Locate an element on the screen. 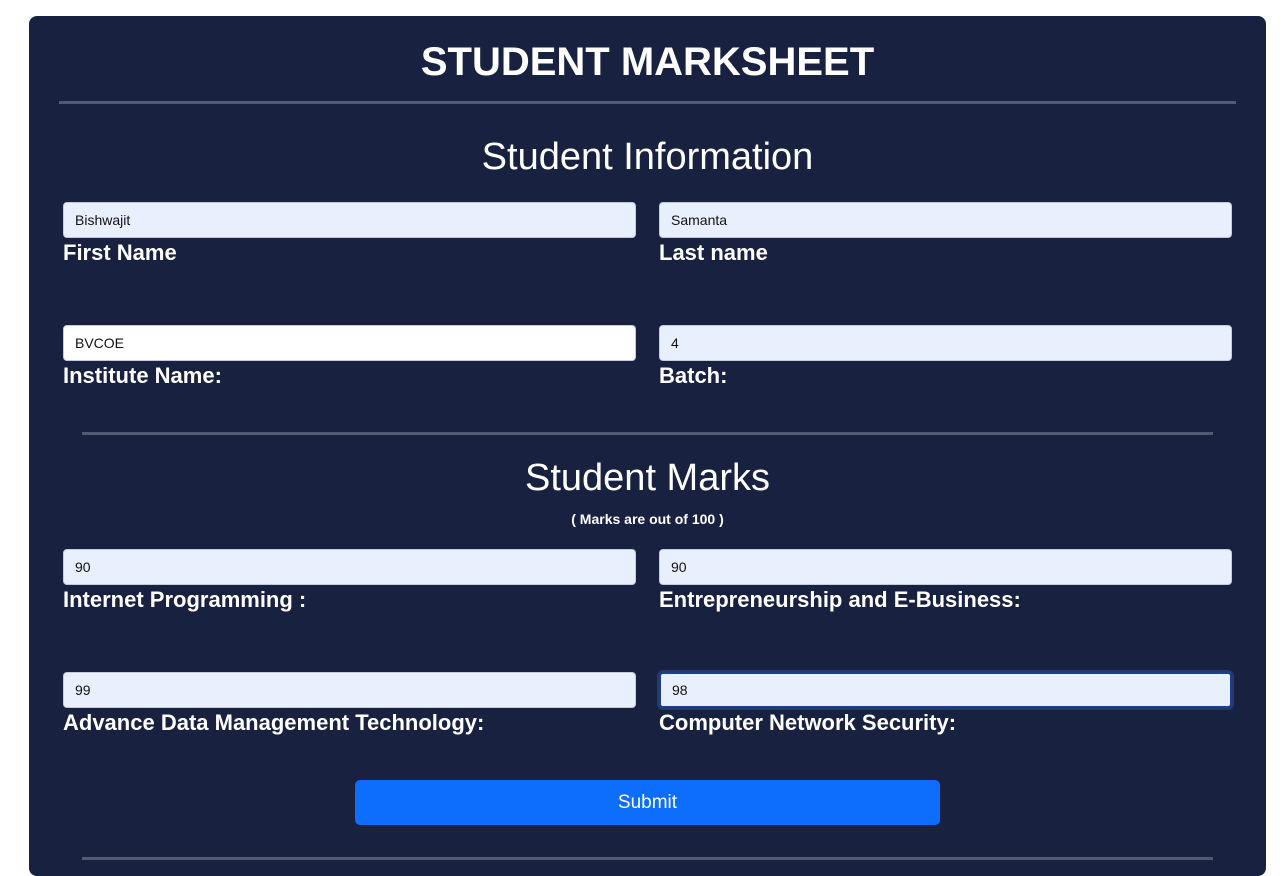 The height and width of the screenshot is (876, 1284). first-name-label: First Name is located at coordinates (120, 252).